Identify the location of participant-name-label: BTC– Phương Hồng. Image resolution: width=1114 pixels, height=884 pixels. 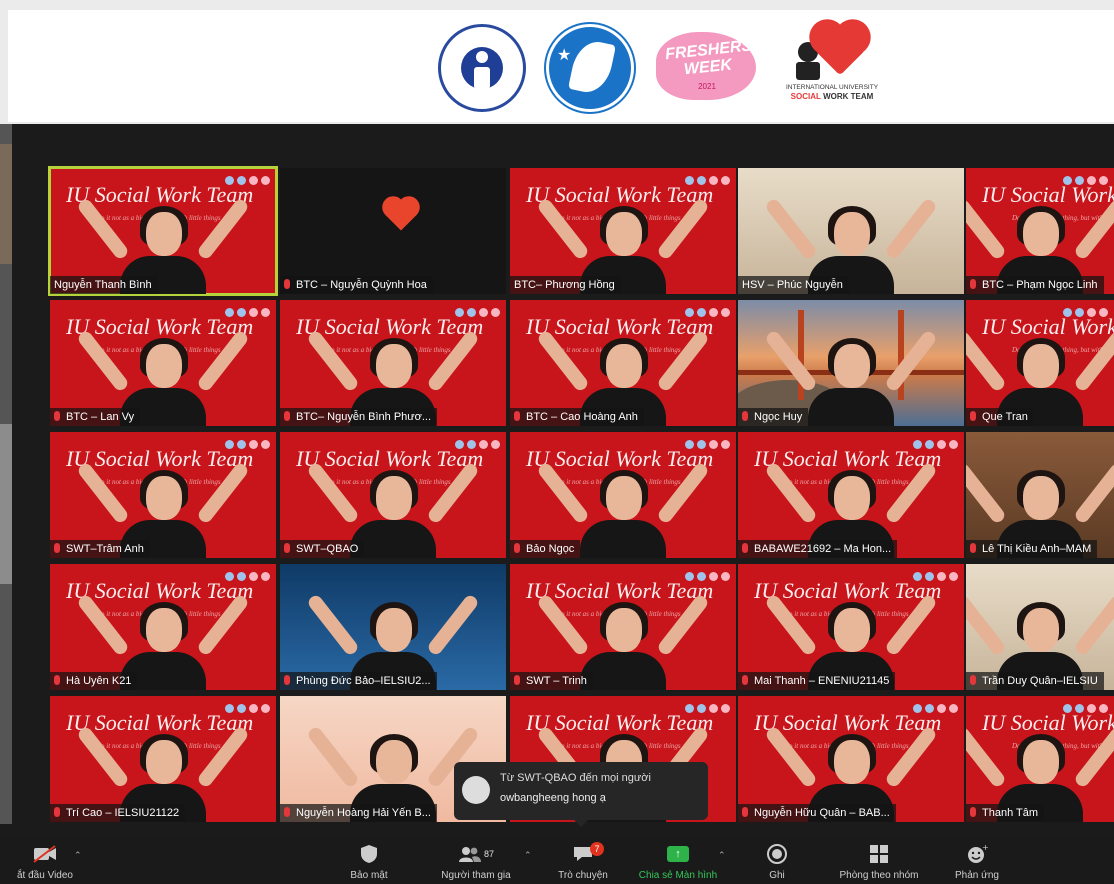
(565, 285).